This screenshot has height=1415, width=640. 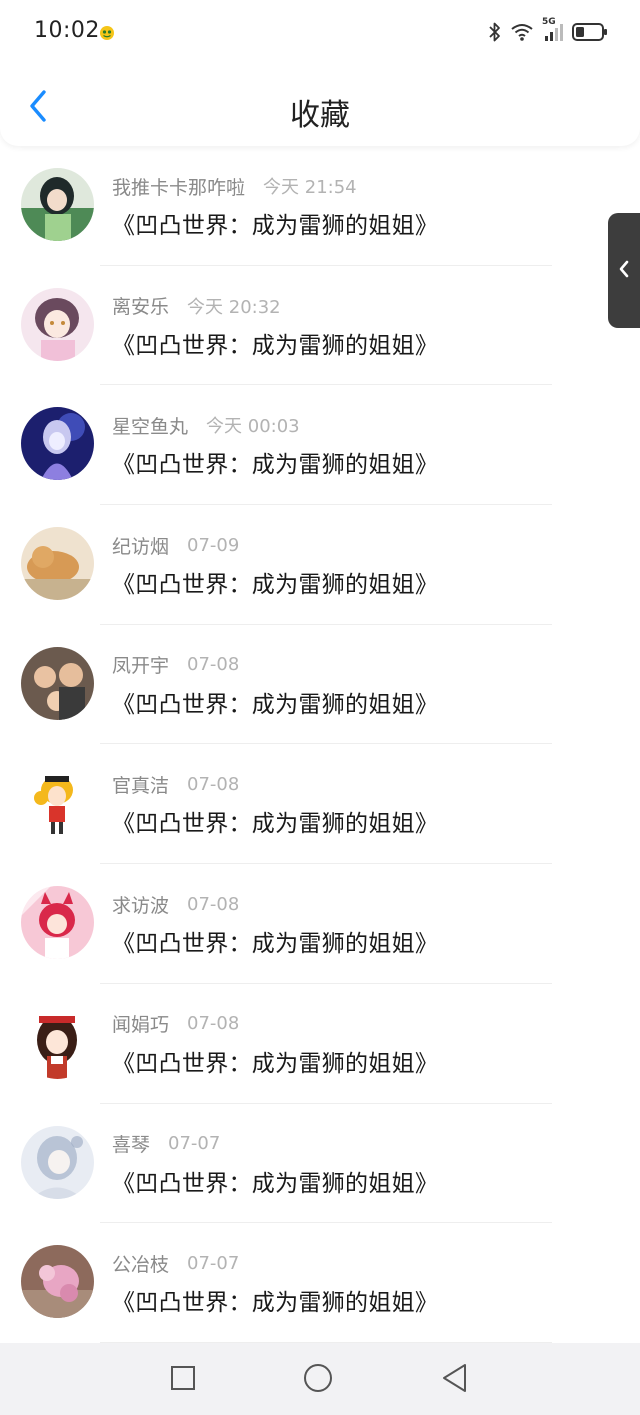 I want to click on list-item: 公冶枝 07-07 《凹凸世界：成为雷狮的姐姐》, so click(x=320, y=1283).